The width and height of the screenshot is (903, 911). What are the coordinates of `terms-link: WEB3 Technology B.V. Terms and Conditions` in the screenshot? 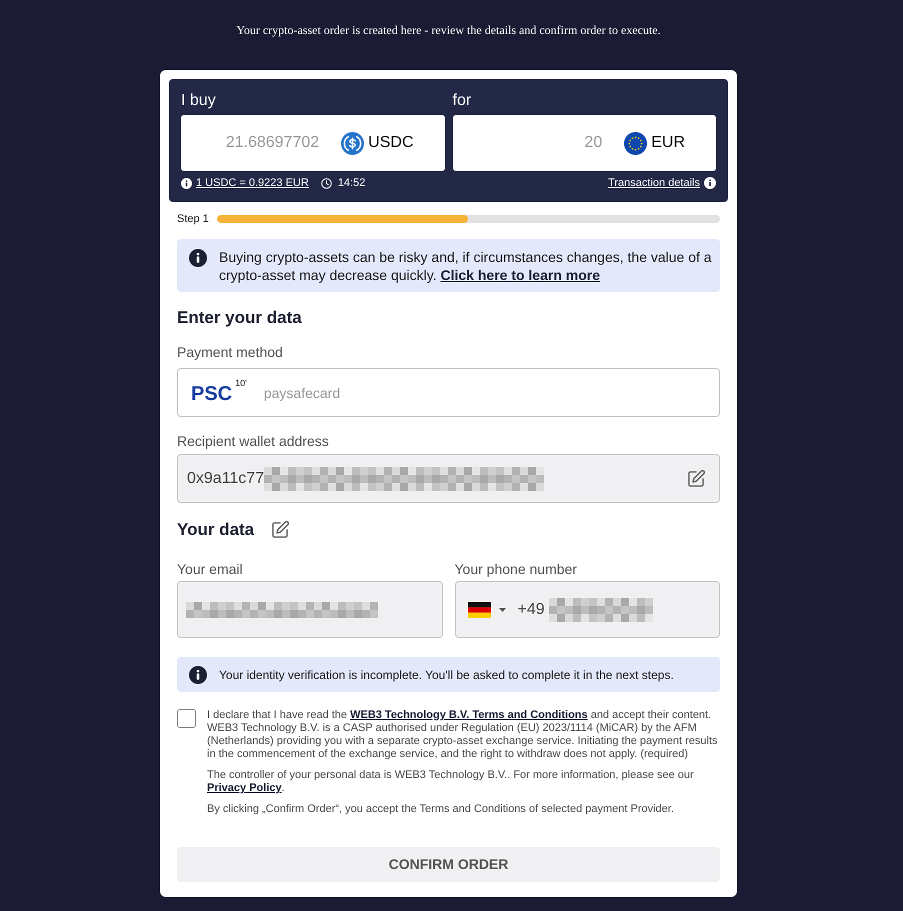 It's located at (469, 715).